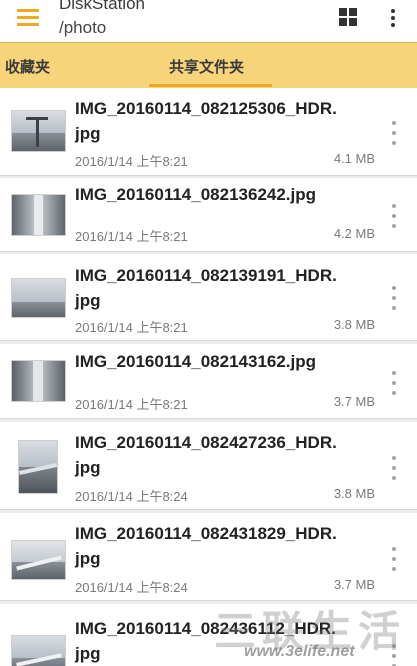 Image resolution: width=417 pixels, height=666 pixels. I want to click on file-name: IMG_20160114_082143162.jpg, so click(196, 361).